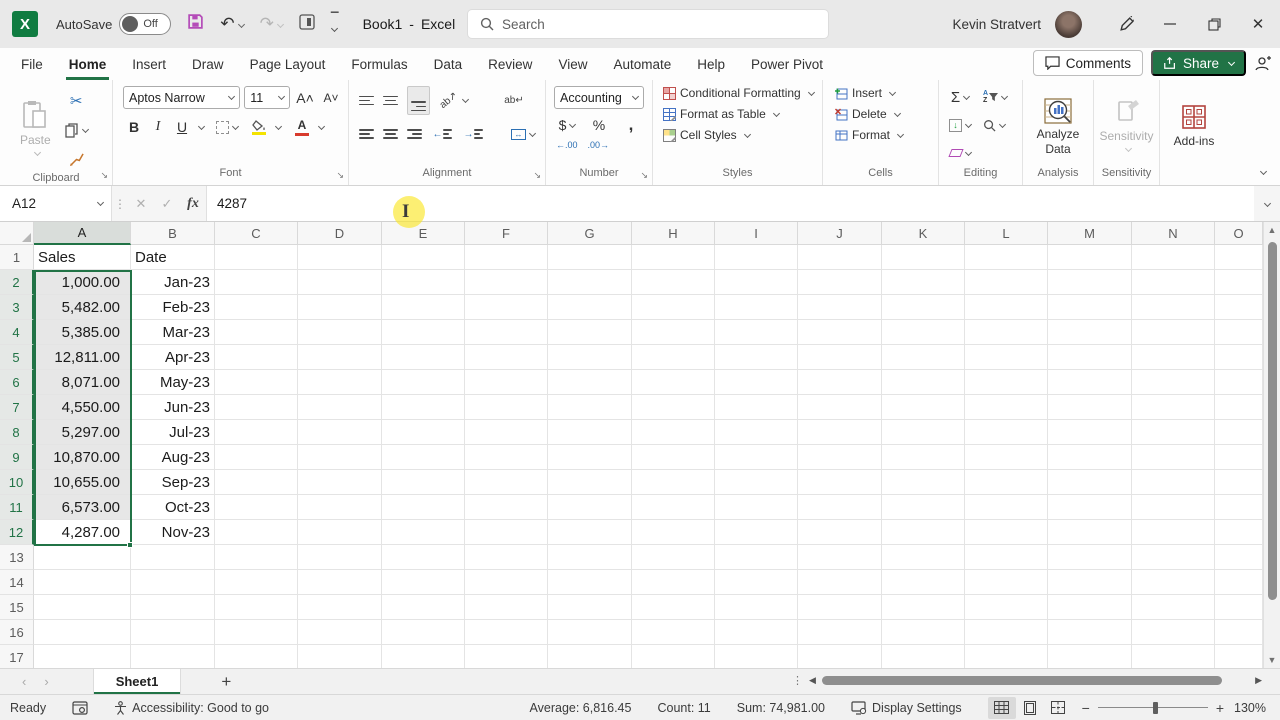 This screenshot has height=720, width=1280. I want to click on cell-H12, so click(673, 532).